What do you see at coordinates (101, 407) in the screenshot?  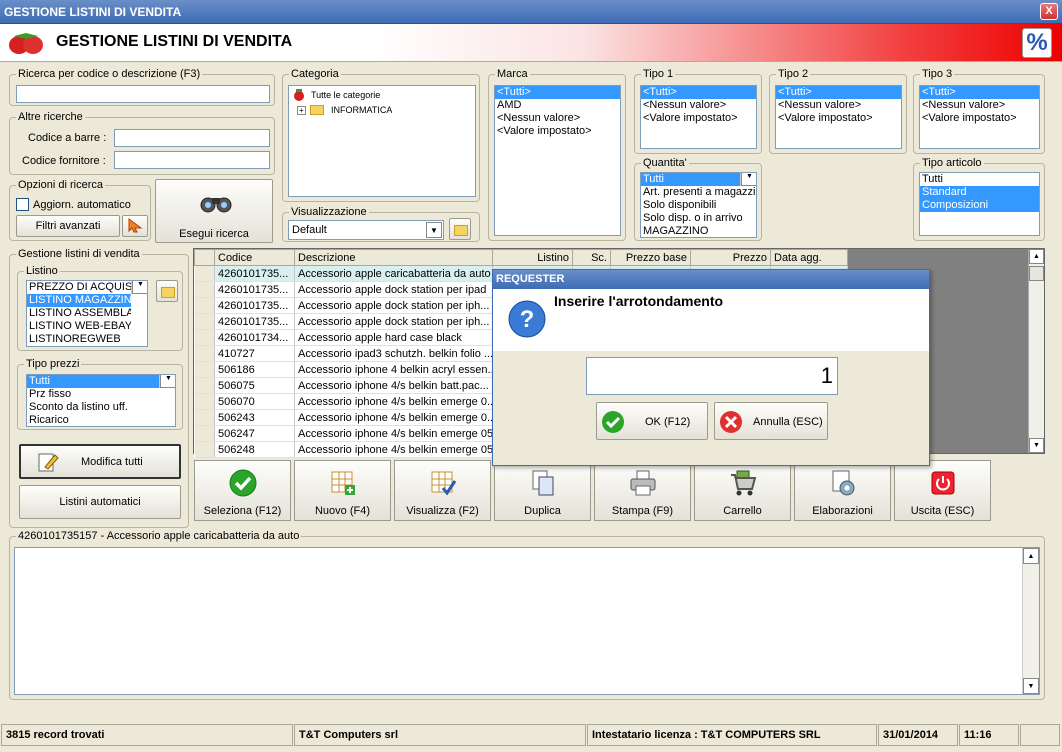 I see `list-item: Sconto da listino uff.` at bounding box center [101, 407].